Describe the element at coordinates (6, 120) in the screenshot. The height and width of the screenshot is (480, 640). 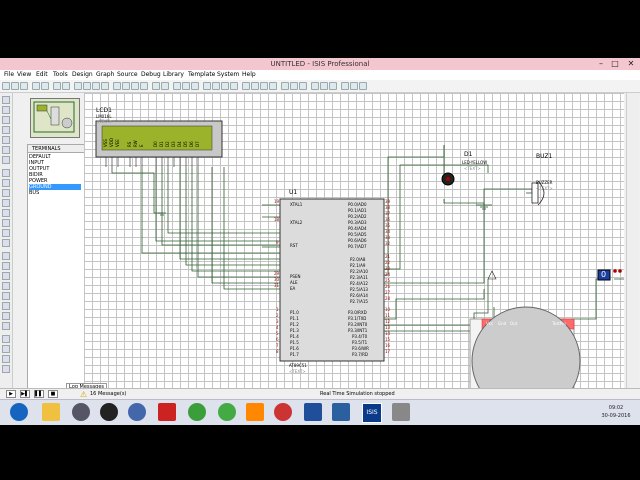
I see `junction-icon` at that location.